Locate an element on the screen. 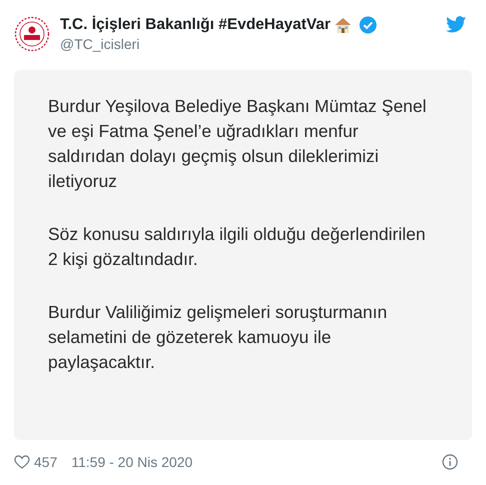 The height and width of the screenshot is (485, 486). account-handle: @TC_icisleri is located at coordinates (248, 44).